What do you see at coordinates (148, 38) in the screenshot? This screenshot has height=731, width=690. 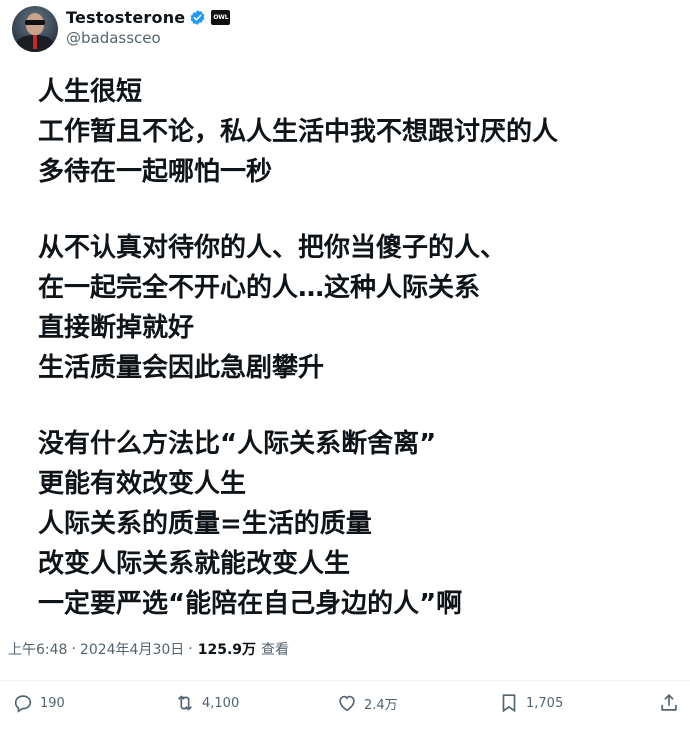 I see `author-handle: @badassceo` at bounding box center [148, 38].